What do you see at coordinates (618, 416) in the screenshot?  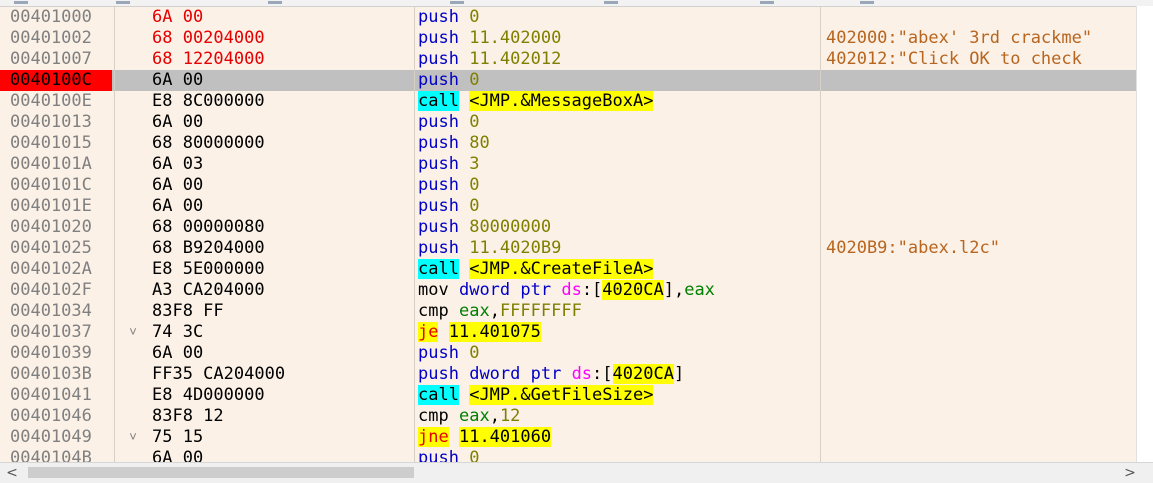 I see `disassembly: cmp eax,12` at bounding box center [618, 416].